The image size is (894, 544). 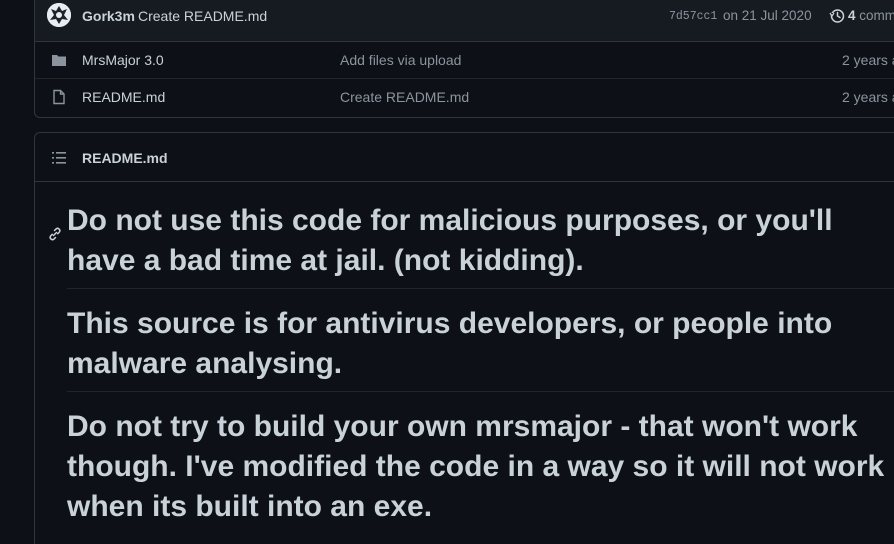 I want to click on file-commit-link: Create README.md, so click(x=404, y=97).